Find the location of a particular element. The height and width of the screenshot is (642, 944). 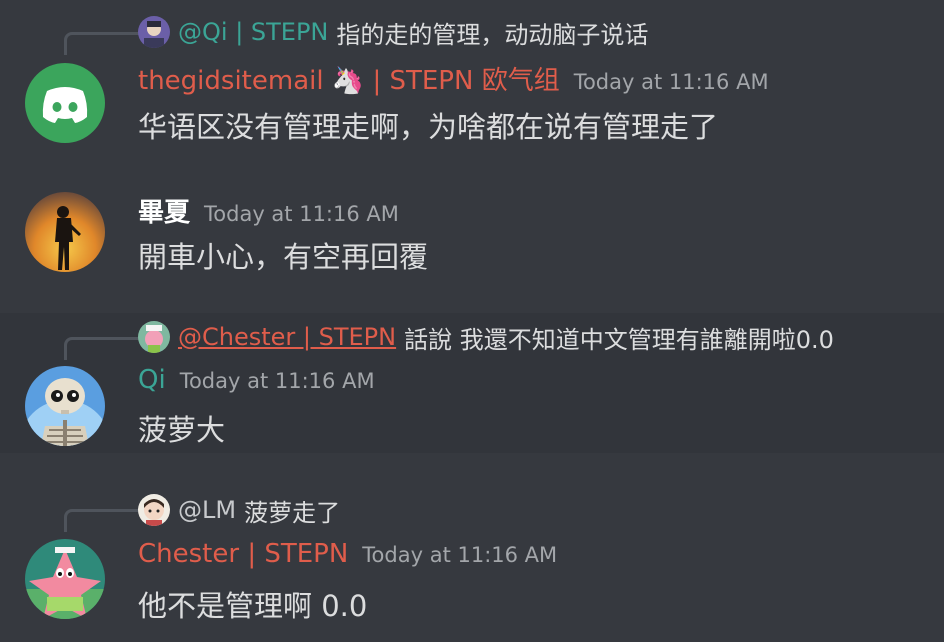

silhouette-icon is located at coordinates (65, 232).